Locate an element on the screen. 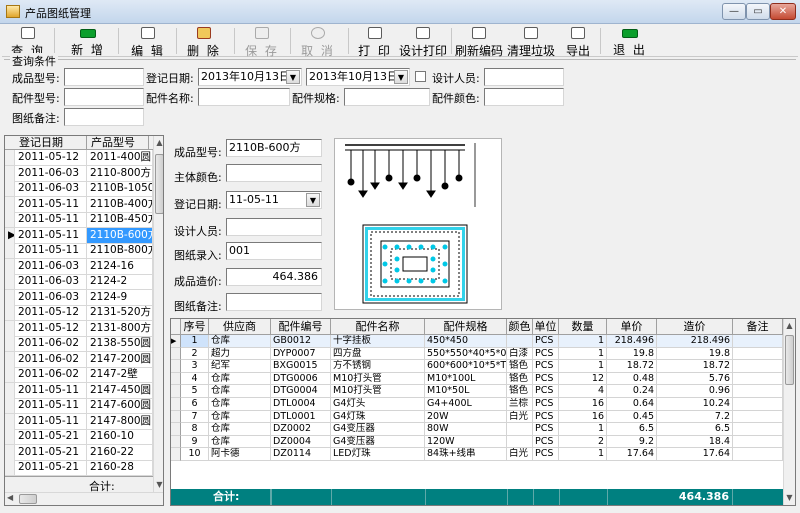 The width and height of the screenshot is (800, 513). list-item: 2011-05-21 2160-22 is located at coordinates (79, 452).